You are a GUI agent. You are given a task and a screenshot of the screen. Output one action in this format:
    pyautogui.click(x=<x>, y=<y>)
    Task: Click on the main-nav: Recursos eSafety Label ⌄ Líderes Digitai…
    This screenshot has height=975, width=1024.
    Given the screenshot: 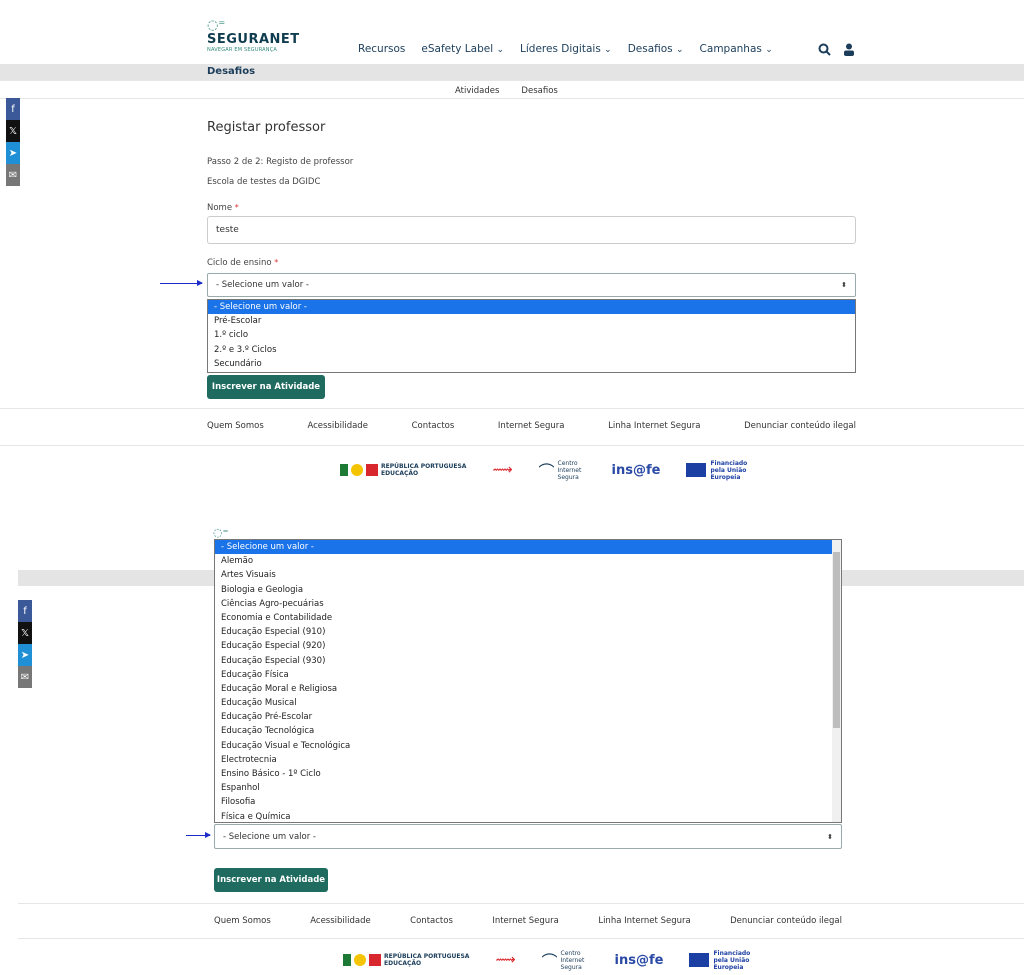 What is the action you would take?
    pyautogui.click(x=565, y=49)
    